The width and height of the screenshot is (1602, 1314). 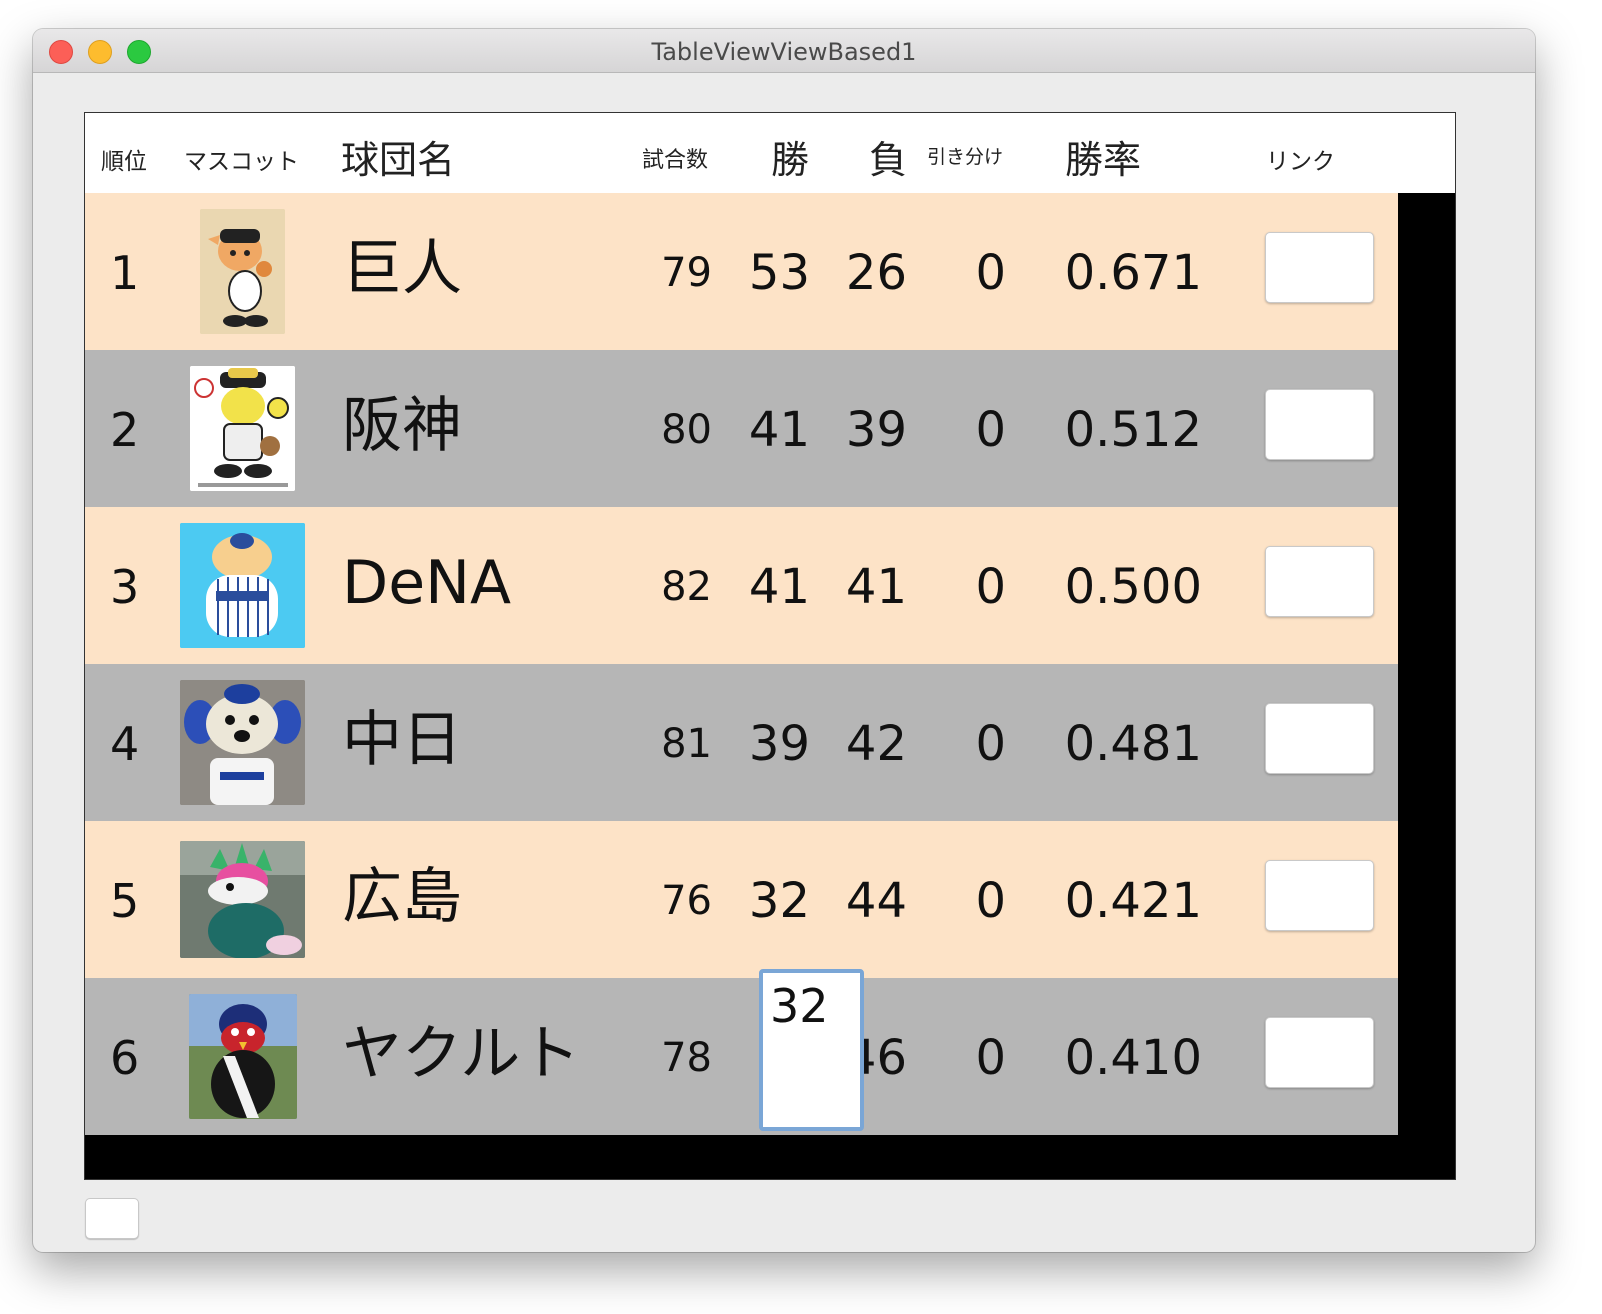 I want to click on rank-cell: 2, so click(x=125, y=430).